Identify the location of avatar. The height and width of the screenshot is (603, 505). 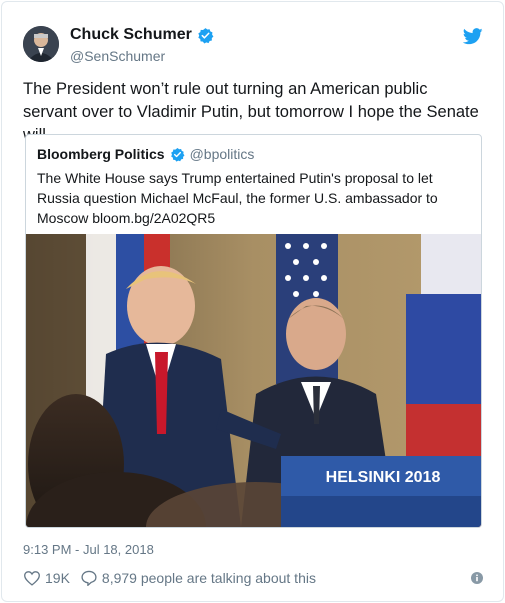
(41, 44).